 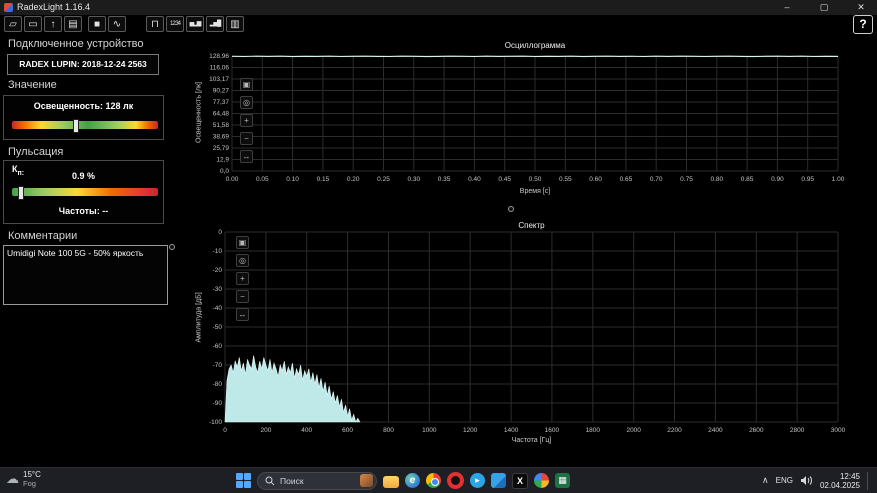 What do you see at coordinates (195, 24) in the screenshot?
I see `histogram-view-button: ▅▂▆` at bounding box center [195, 24].